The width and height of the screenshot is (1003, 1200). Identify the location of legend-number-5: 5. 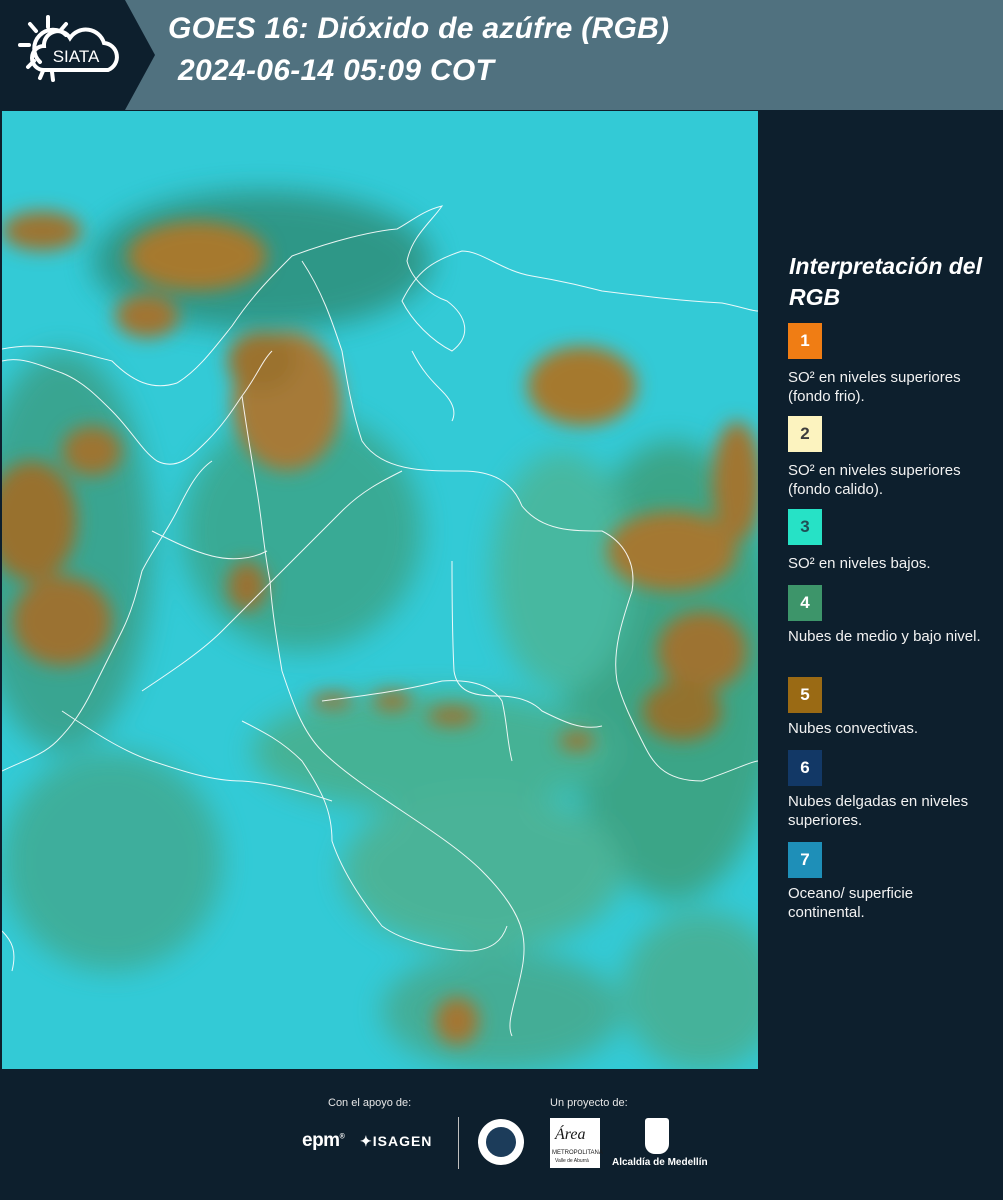
(805, 694).